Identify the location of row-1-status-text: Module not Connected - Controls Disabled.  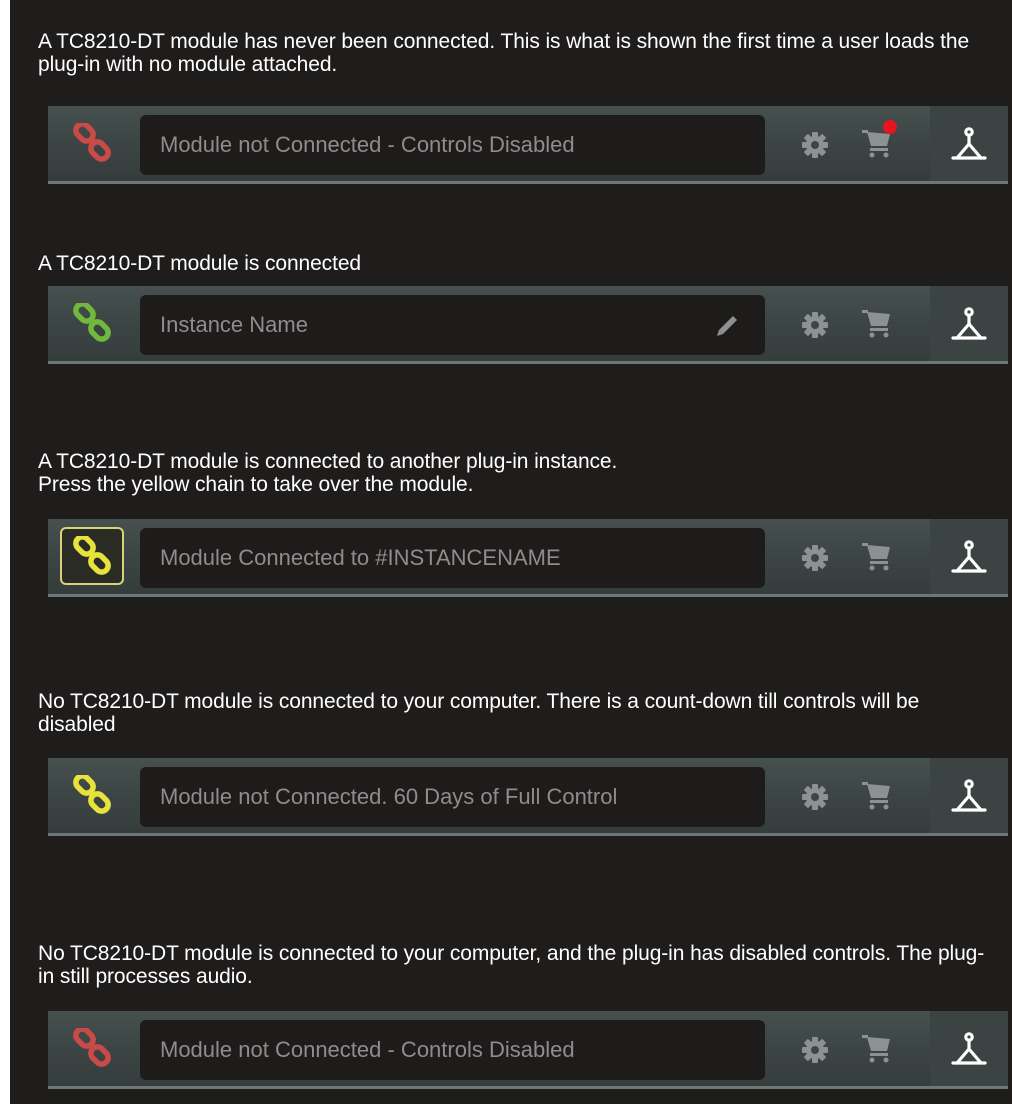
(367, 144).